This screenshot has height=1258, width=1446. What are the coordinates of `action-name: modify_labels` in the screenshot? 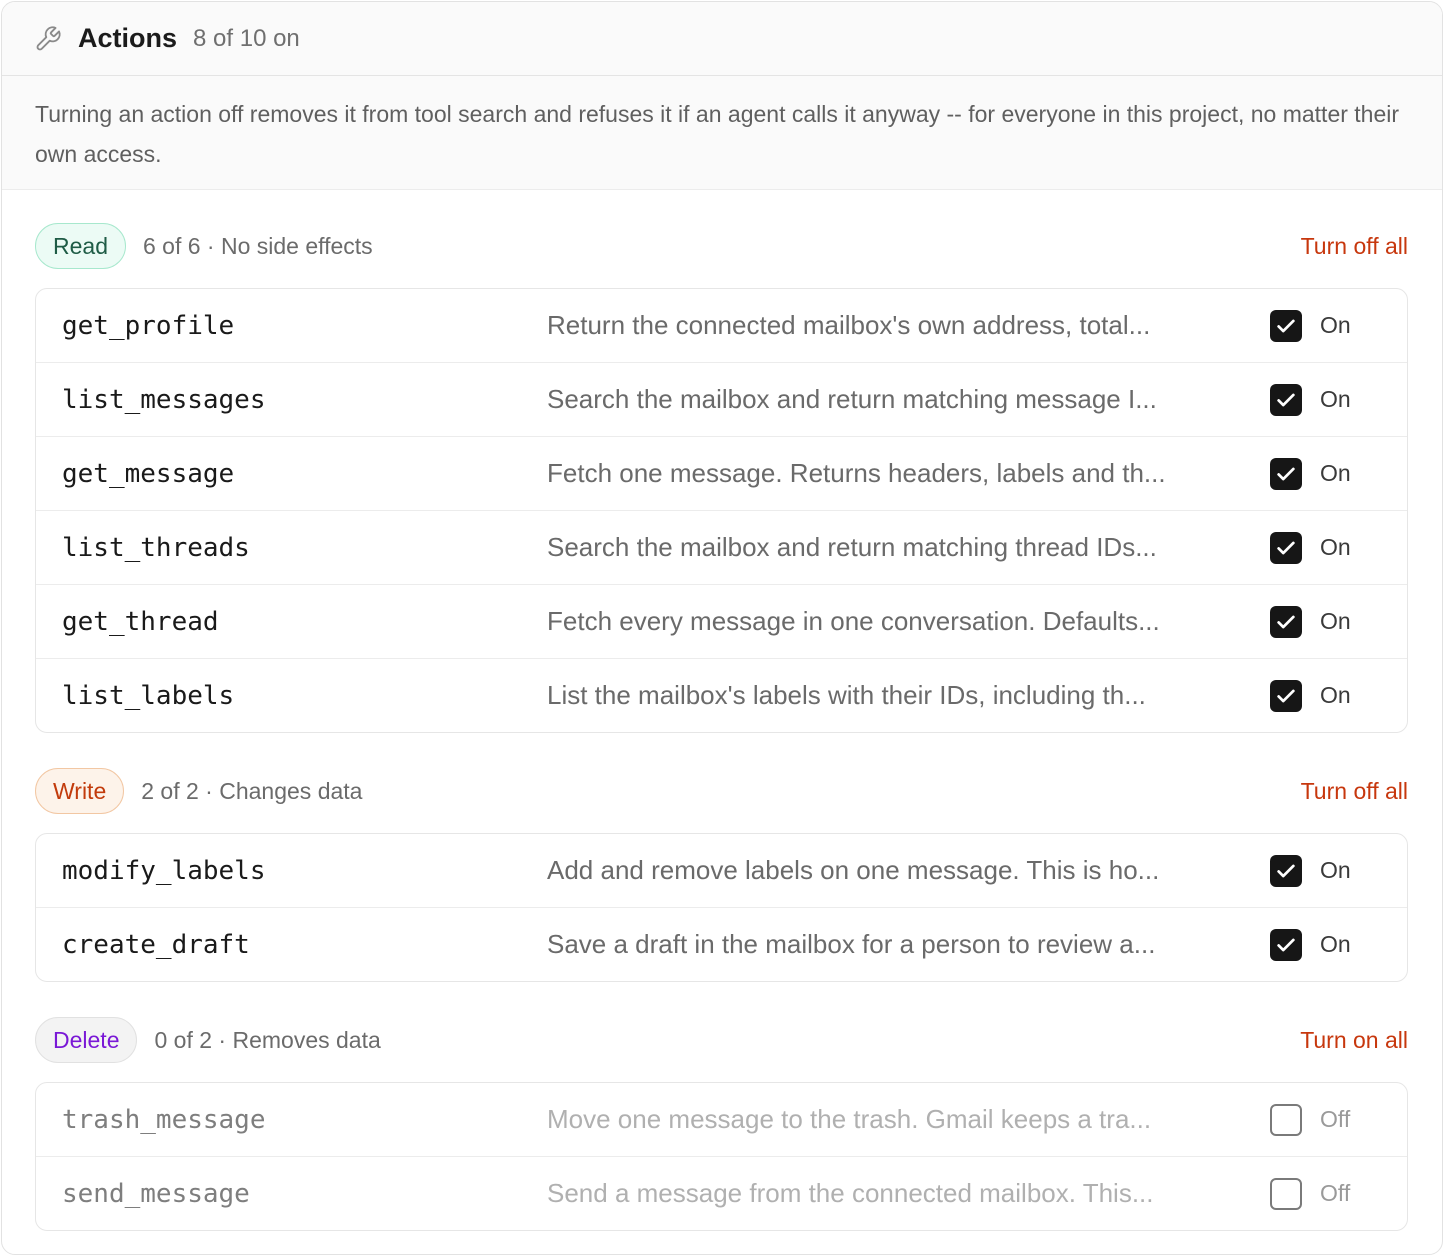 It's located at (164, 870).